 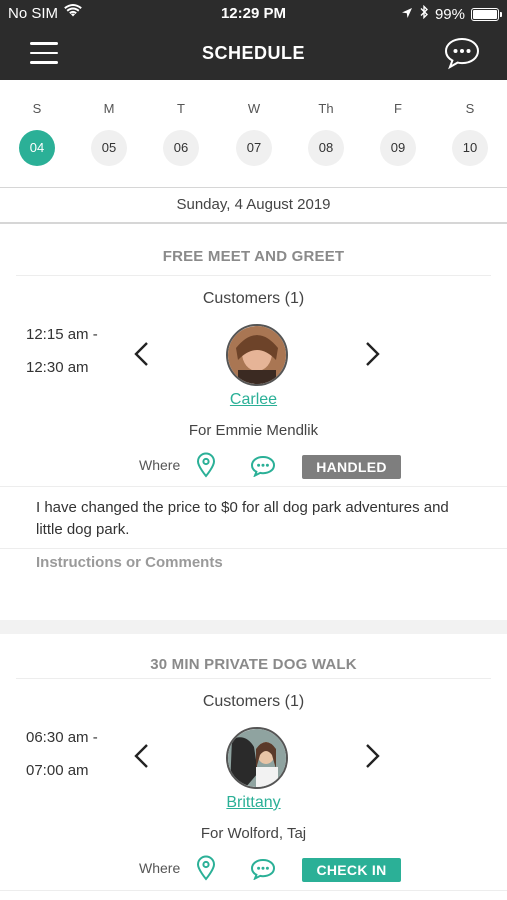 I want to click on battery-percent: 99%, so click(x=449, y=14).